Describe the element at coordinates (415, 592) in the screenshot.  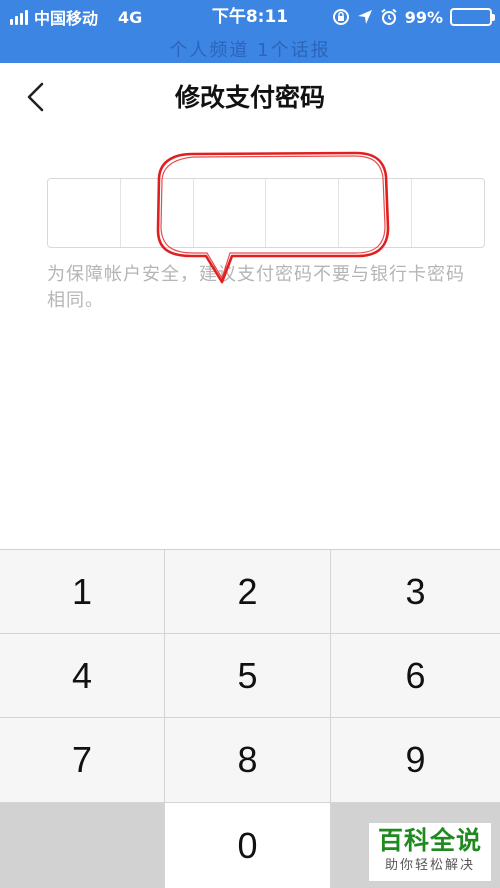
I see `keypad-key-3: 3` at that location.